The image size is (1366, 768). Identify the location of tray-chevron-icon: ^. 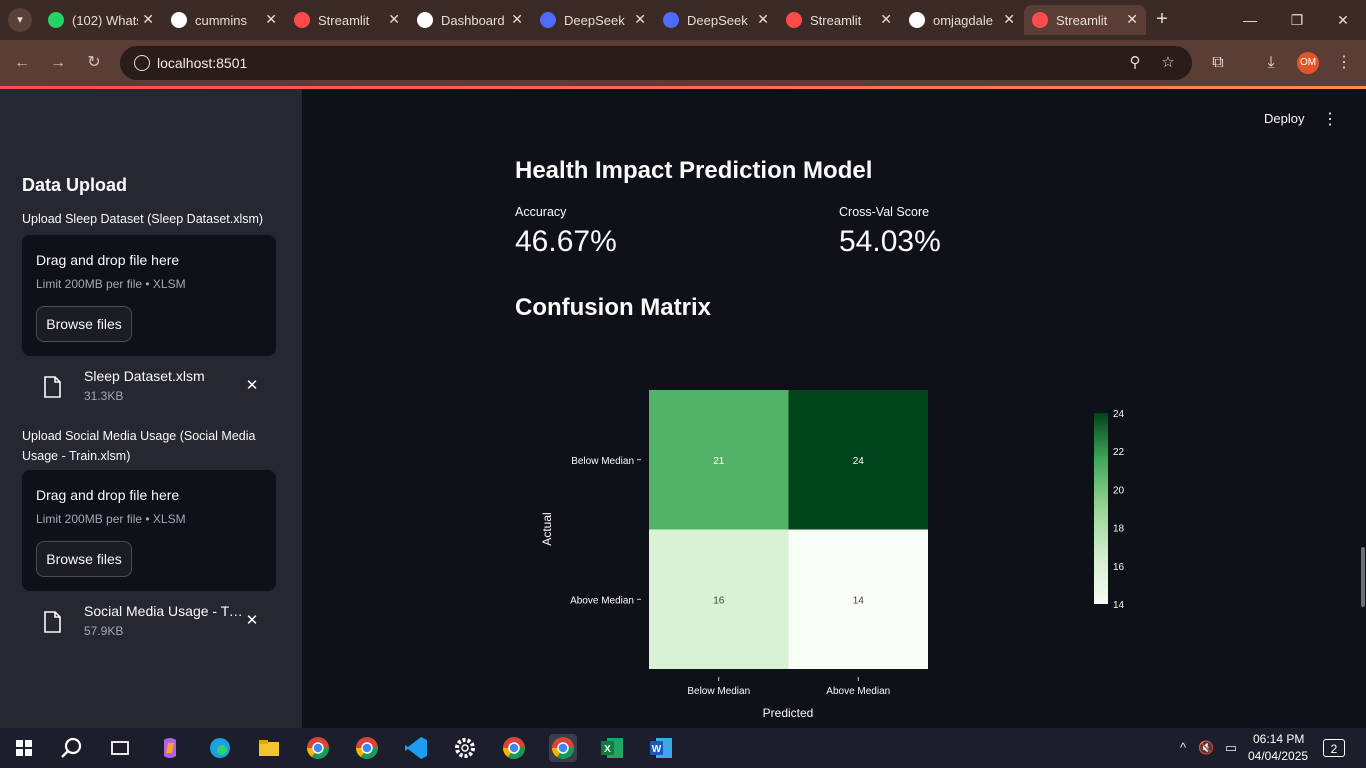
(1183, 748).